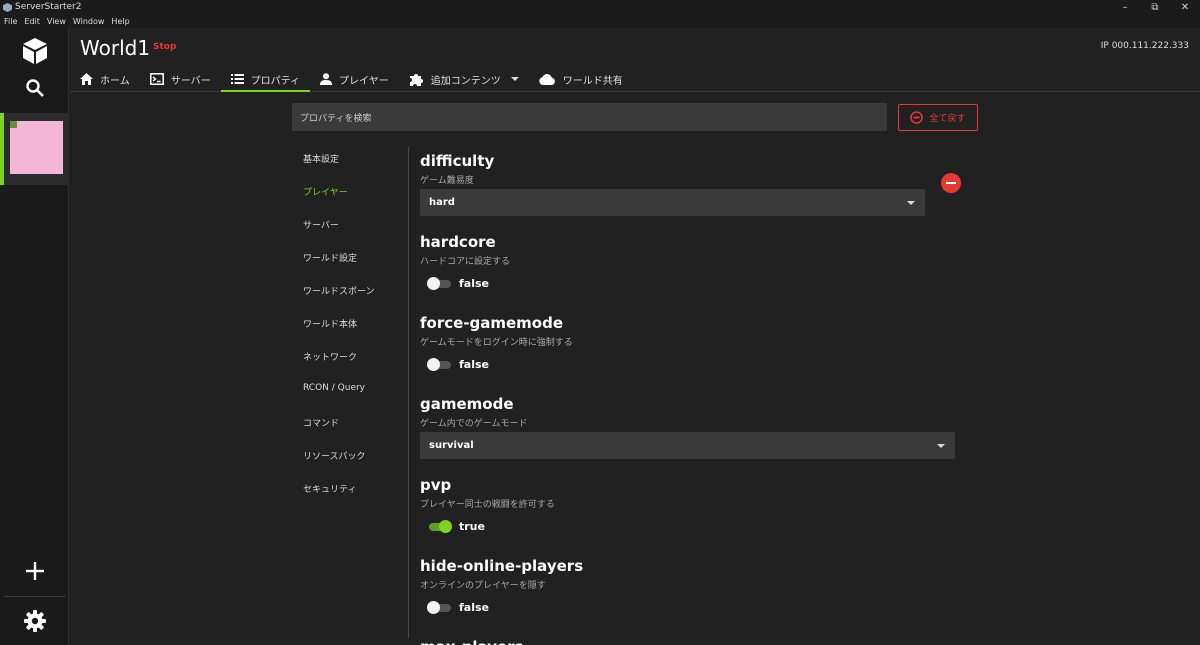 The width and height of the screenshot is (1200, 645). Describe the element at coordinates (89, 21) in the screenshot. I see `menu-window: Window` at that location.